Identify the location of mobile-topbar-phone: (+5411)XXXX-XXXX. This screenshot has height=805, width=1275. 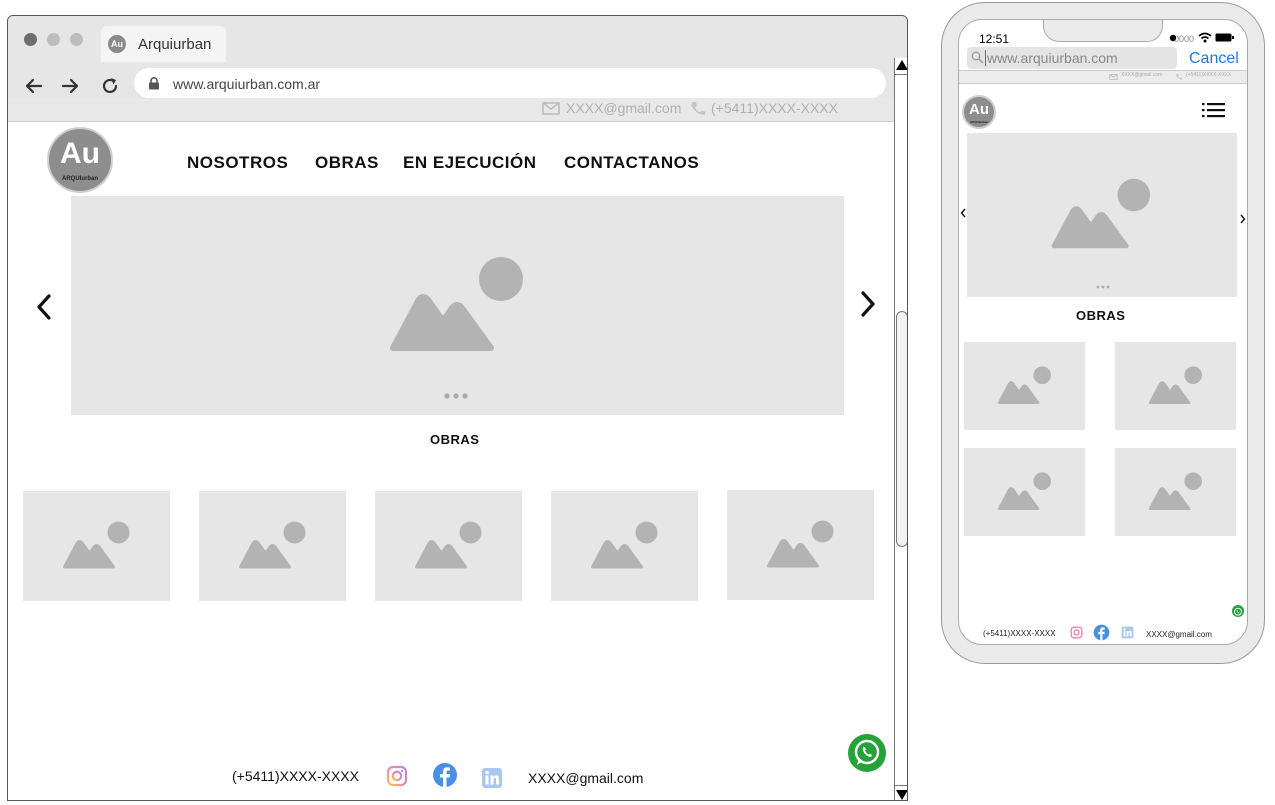
(1208, 75).